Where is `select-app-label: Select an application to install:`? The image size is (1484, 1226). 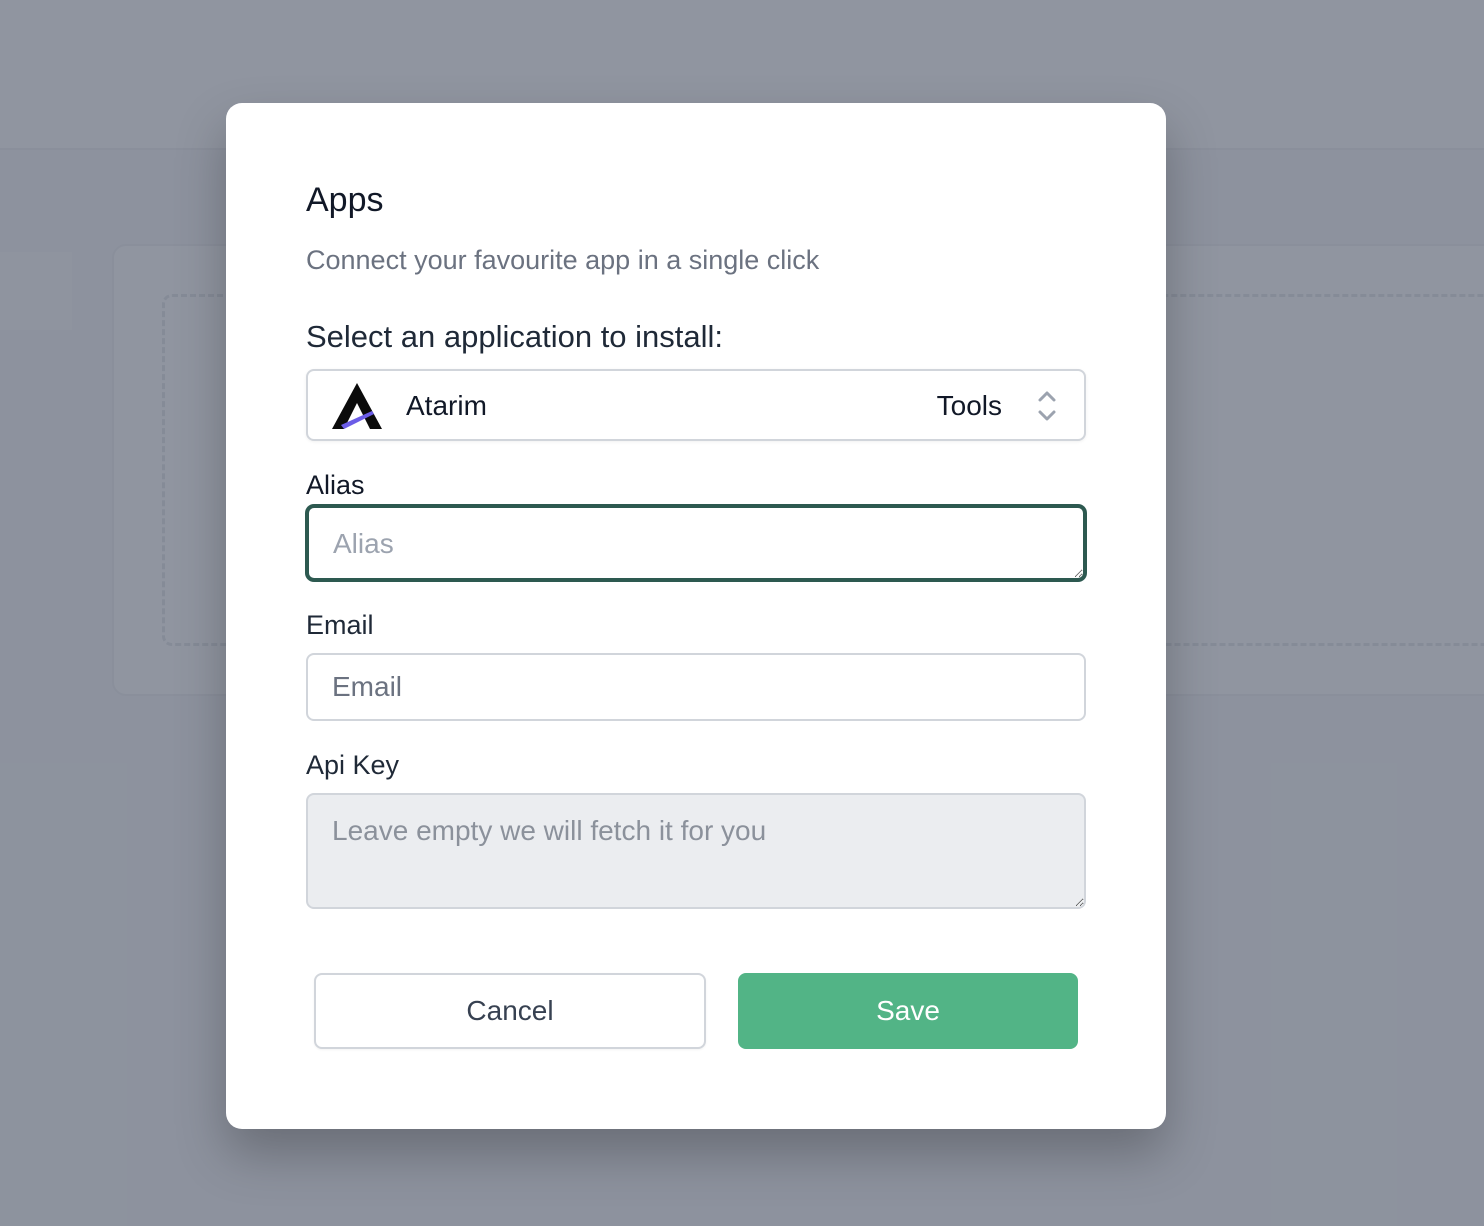 select-app-label: Select an application to install: is located at coordinates (515, 336).